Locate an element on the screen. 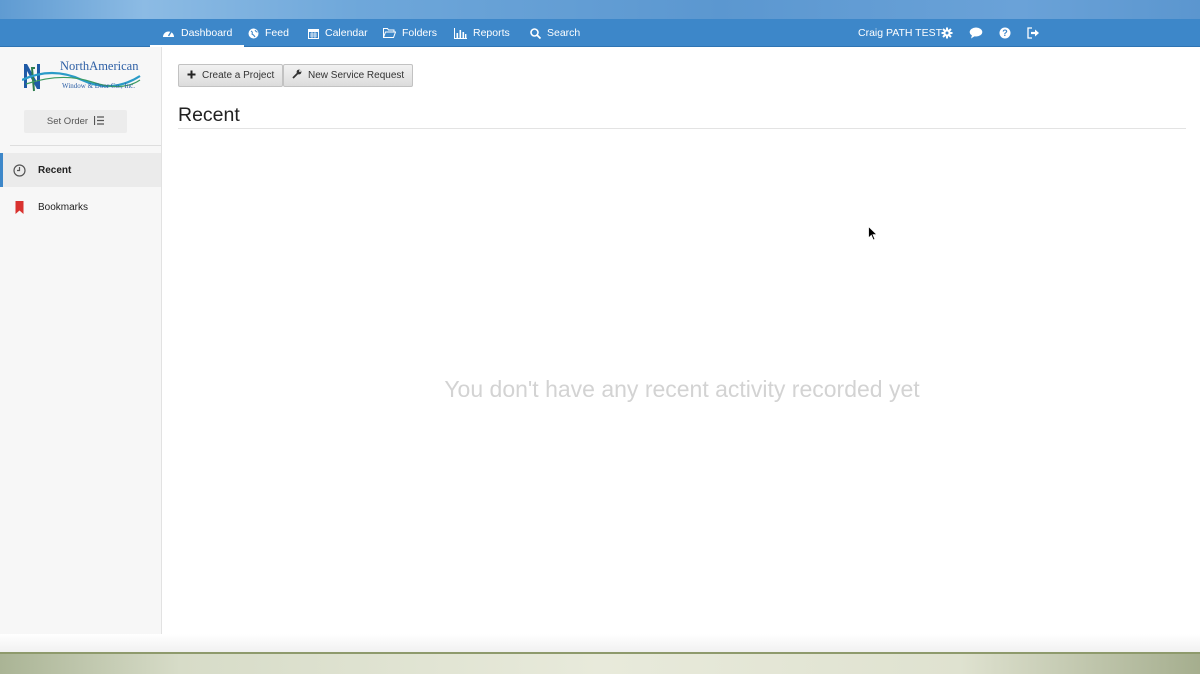  dashboard-icon is located at coordinates (168, 33).